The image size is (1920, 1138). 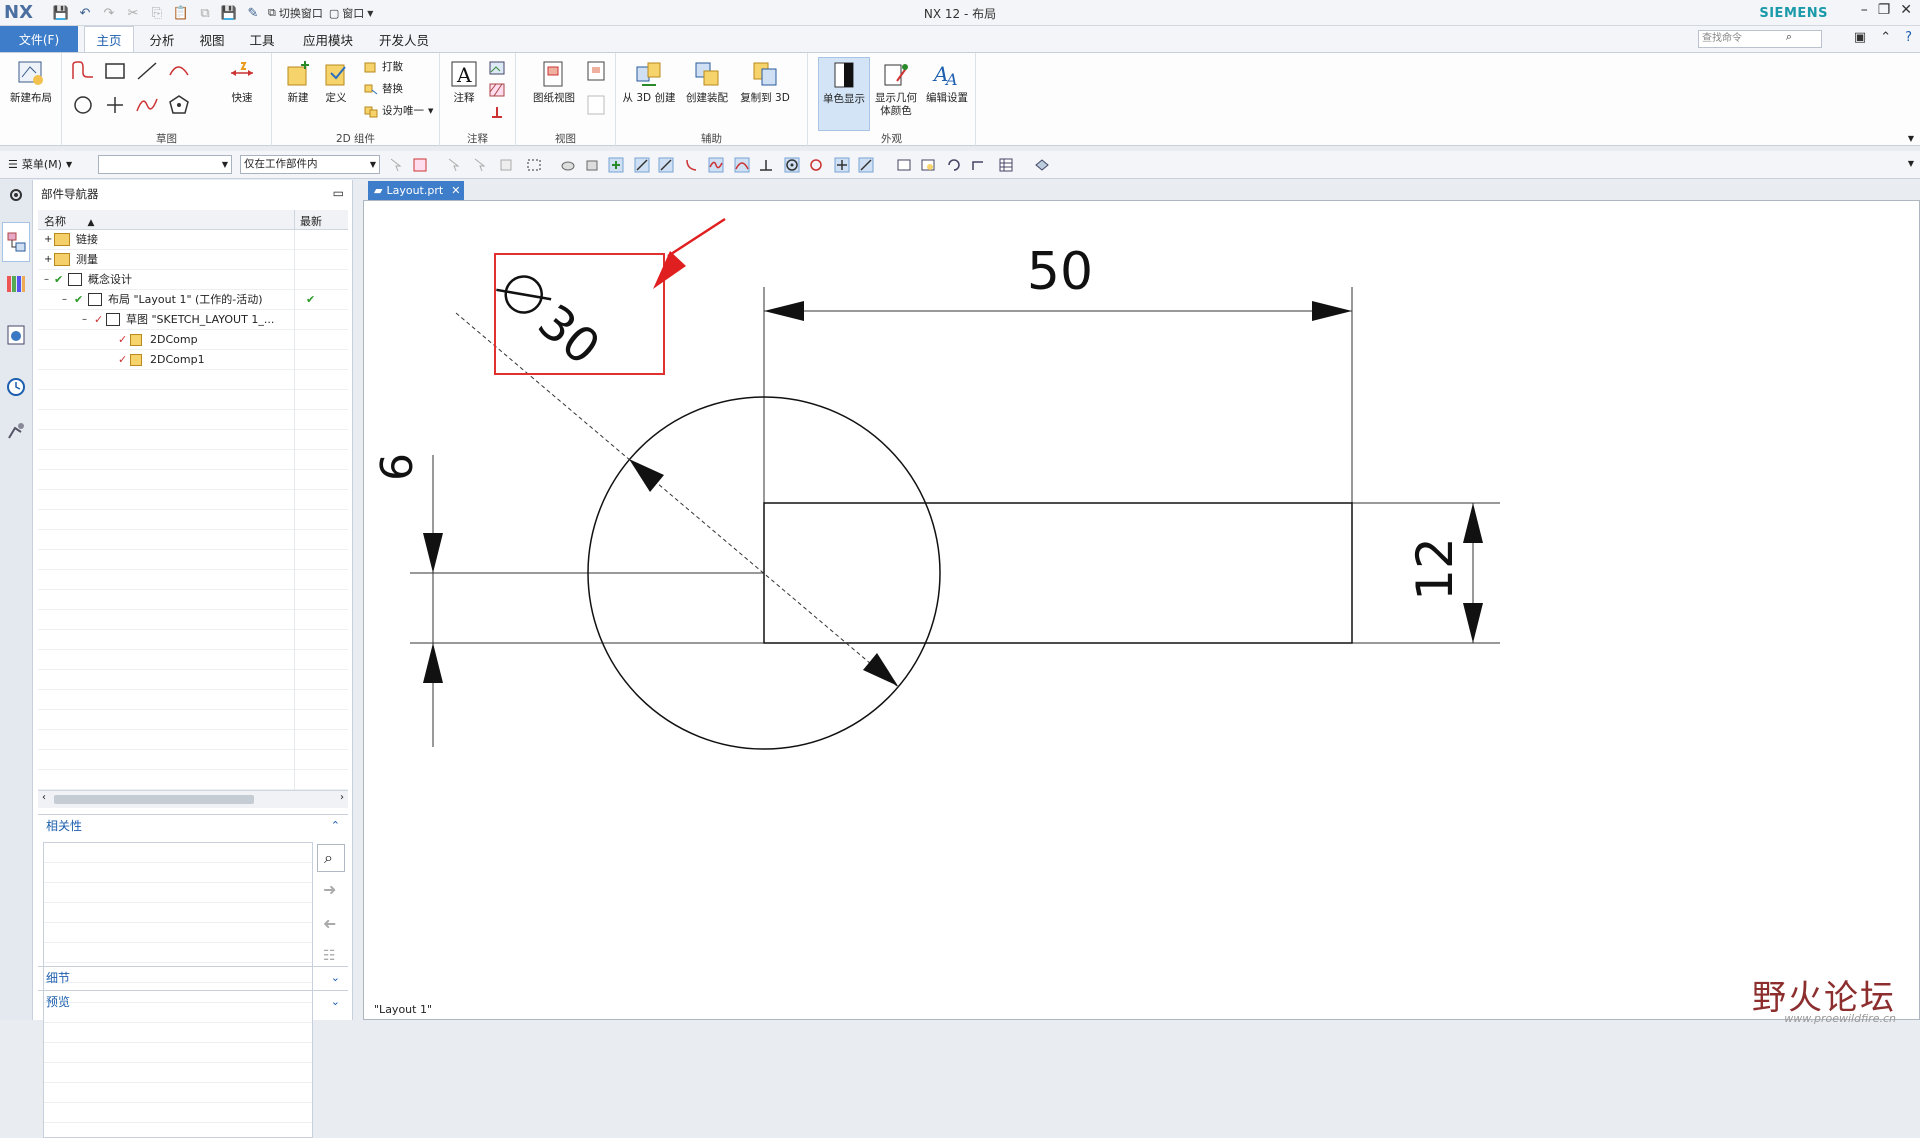 What do you see at coordinates (1911, 138) in the screenshot?
I see `ribbon-options-chevron-icon: ▼` at bounding box center [1911, 138].